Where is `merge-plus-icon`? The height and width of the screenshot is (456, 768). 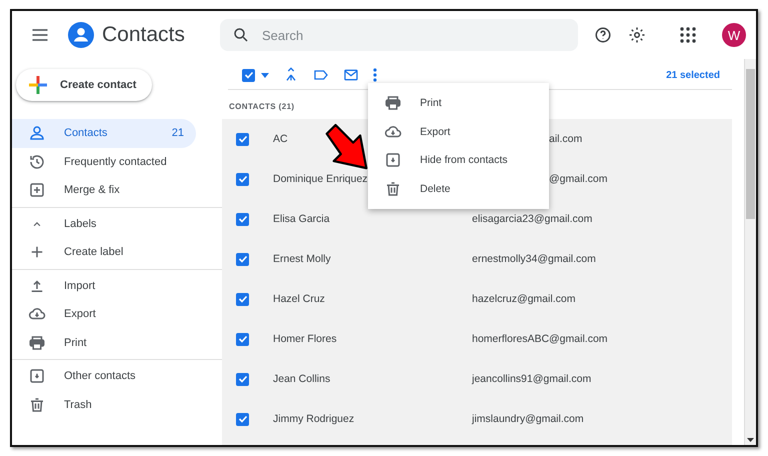
merge-plus-icon is located at coordinates (37, 190).